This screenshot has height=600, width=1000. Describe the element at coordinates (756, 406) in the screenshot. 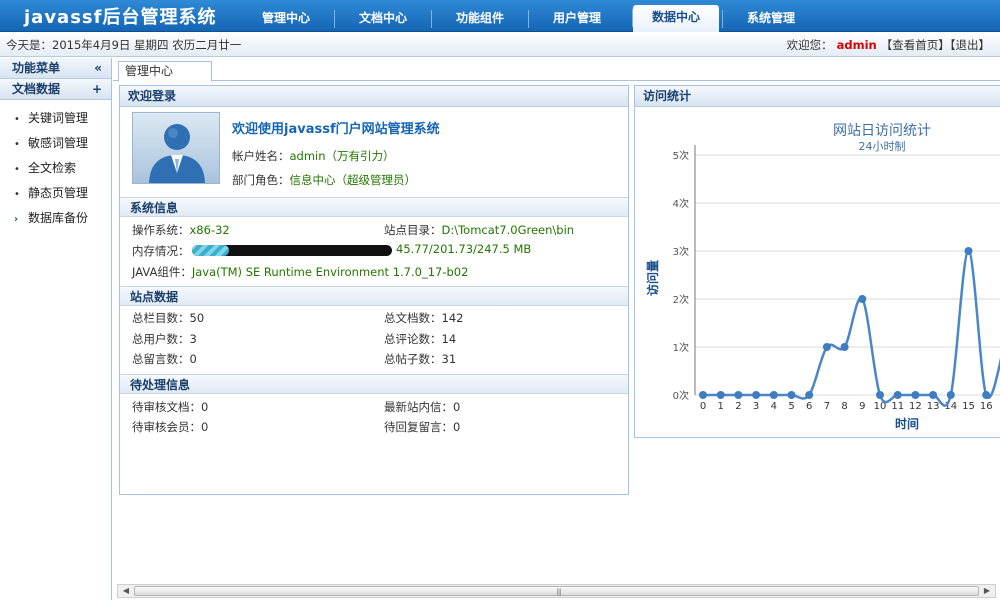

I see `x-tick-label: 3` at that location.